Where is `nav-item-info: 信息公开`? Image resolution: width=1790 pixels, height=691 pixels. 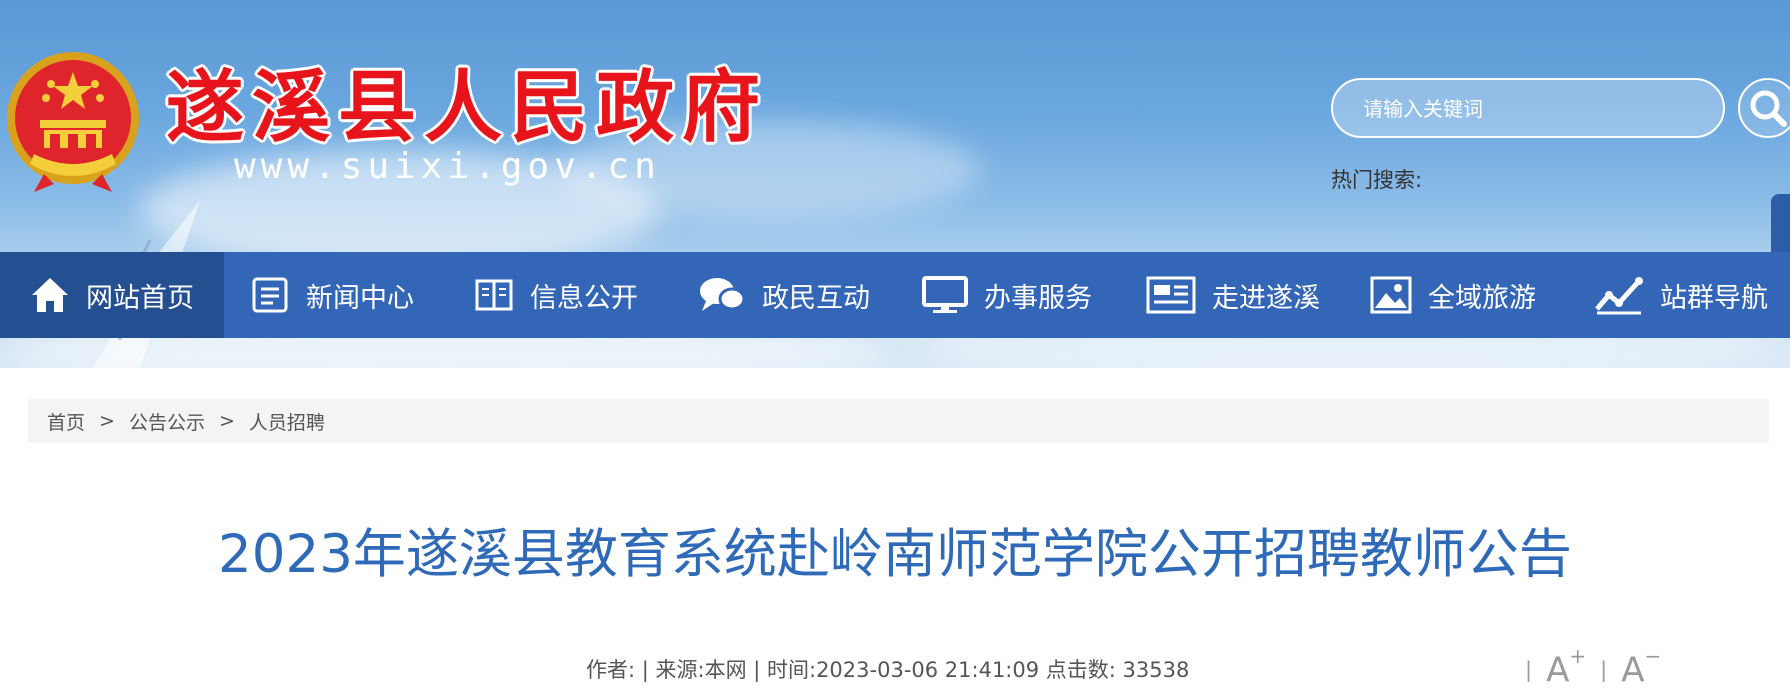 nav-item-info: 信息公开 is located at coordinates (560, 295).